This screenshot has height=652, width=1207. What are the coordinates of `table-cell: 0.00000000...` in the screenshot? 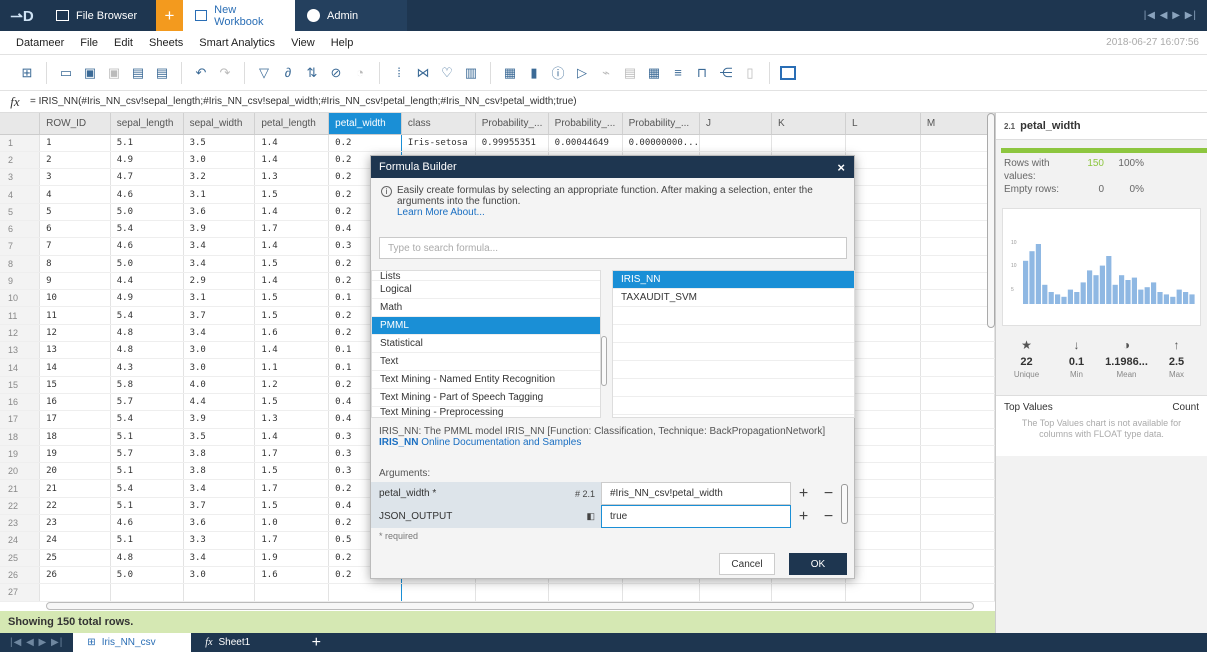 It's located at (661, 143).